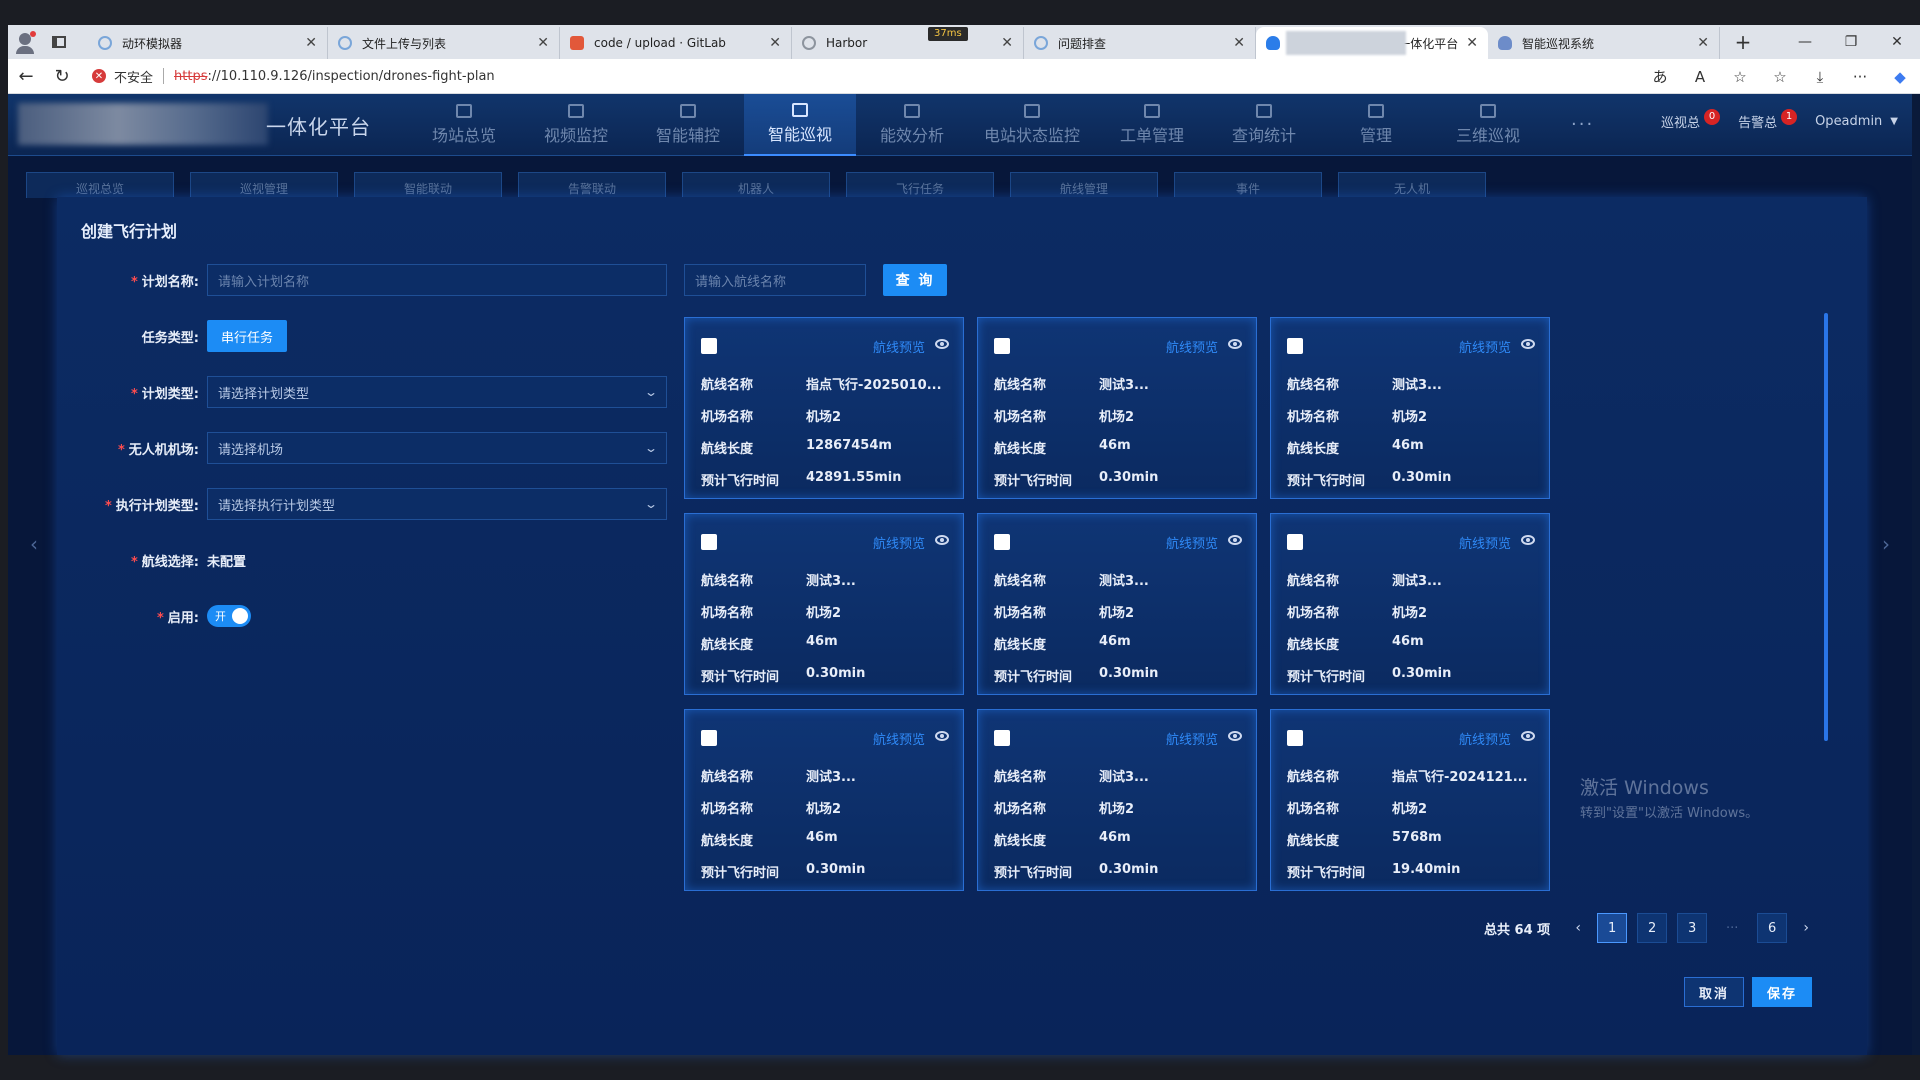  What do you see at coordinates (920, 185) in the screenshot?
I see `subnav-item: 飞行任务` at bounding box center [920, 185].